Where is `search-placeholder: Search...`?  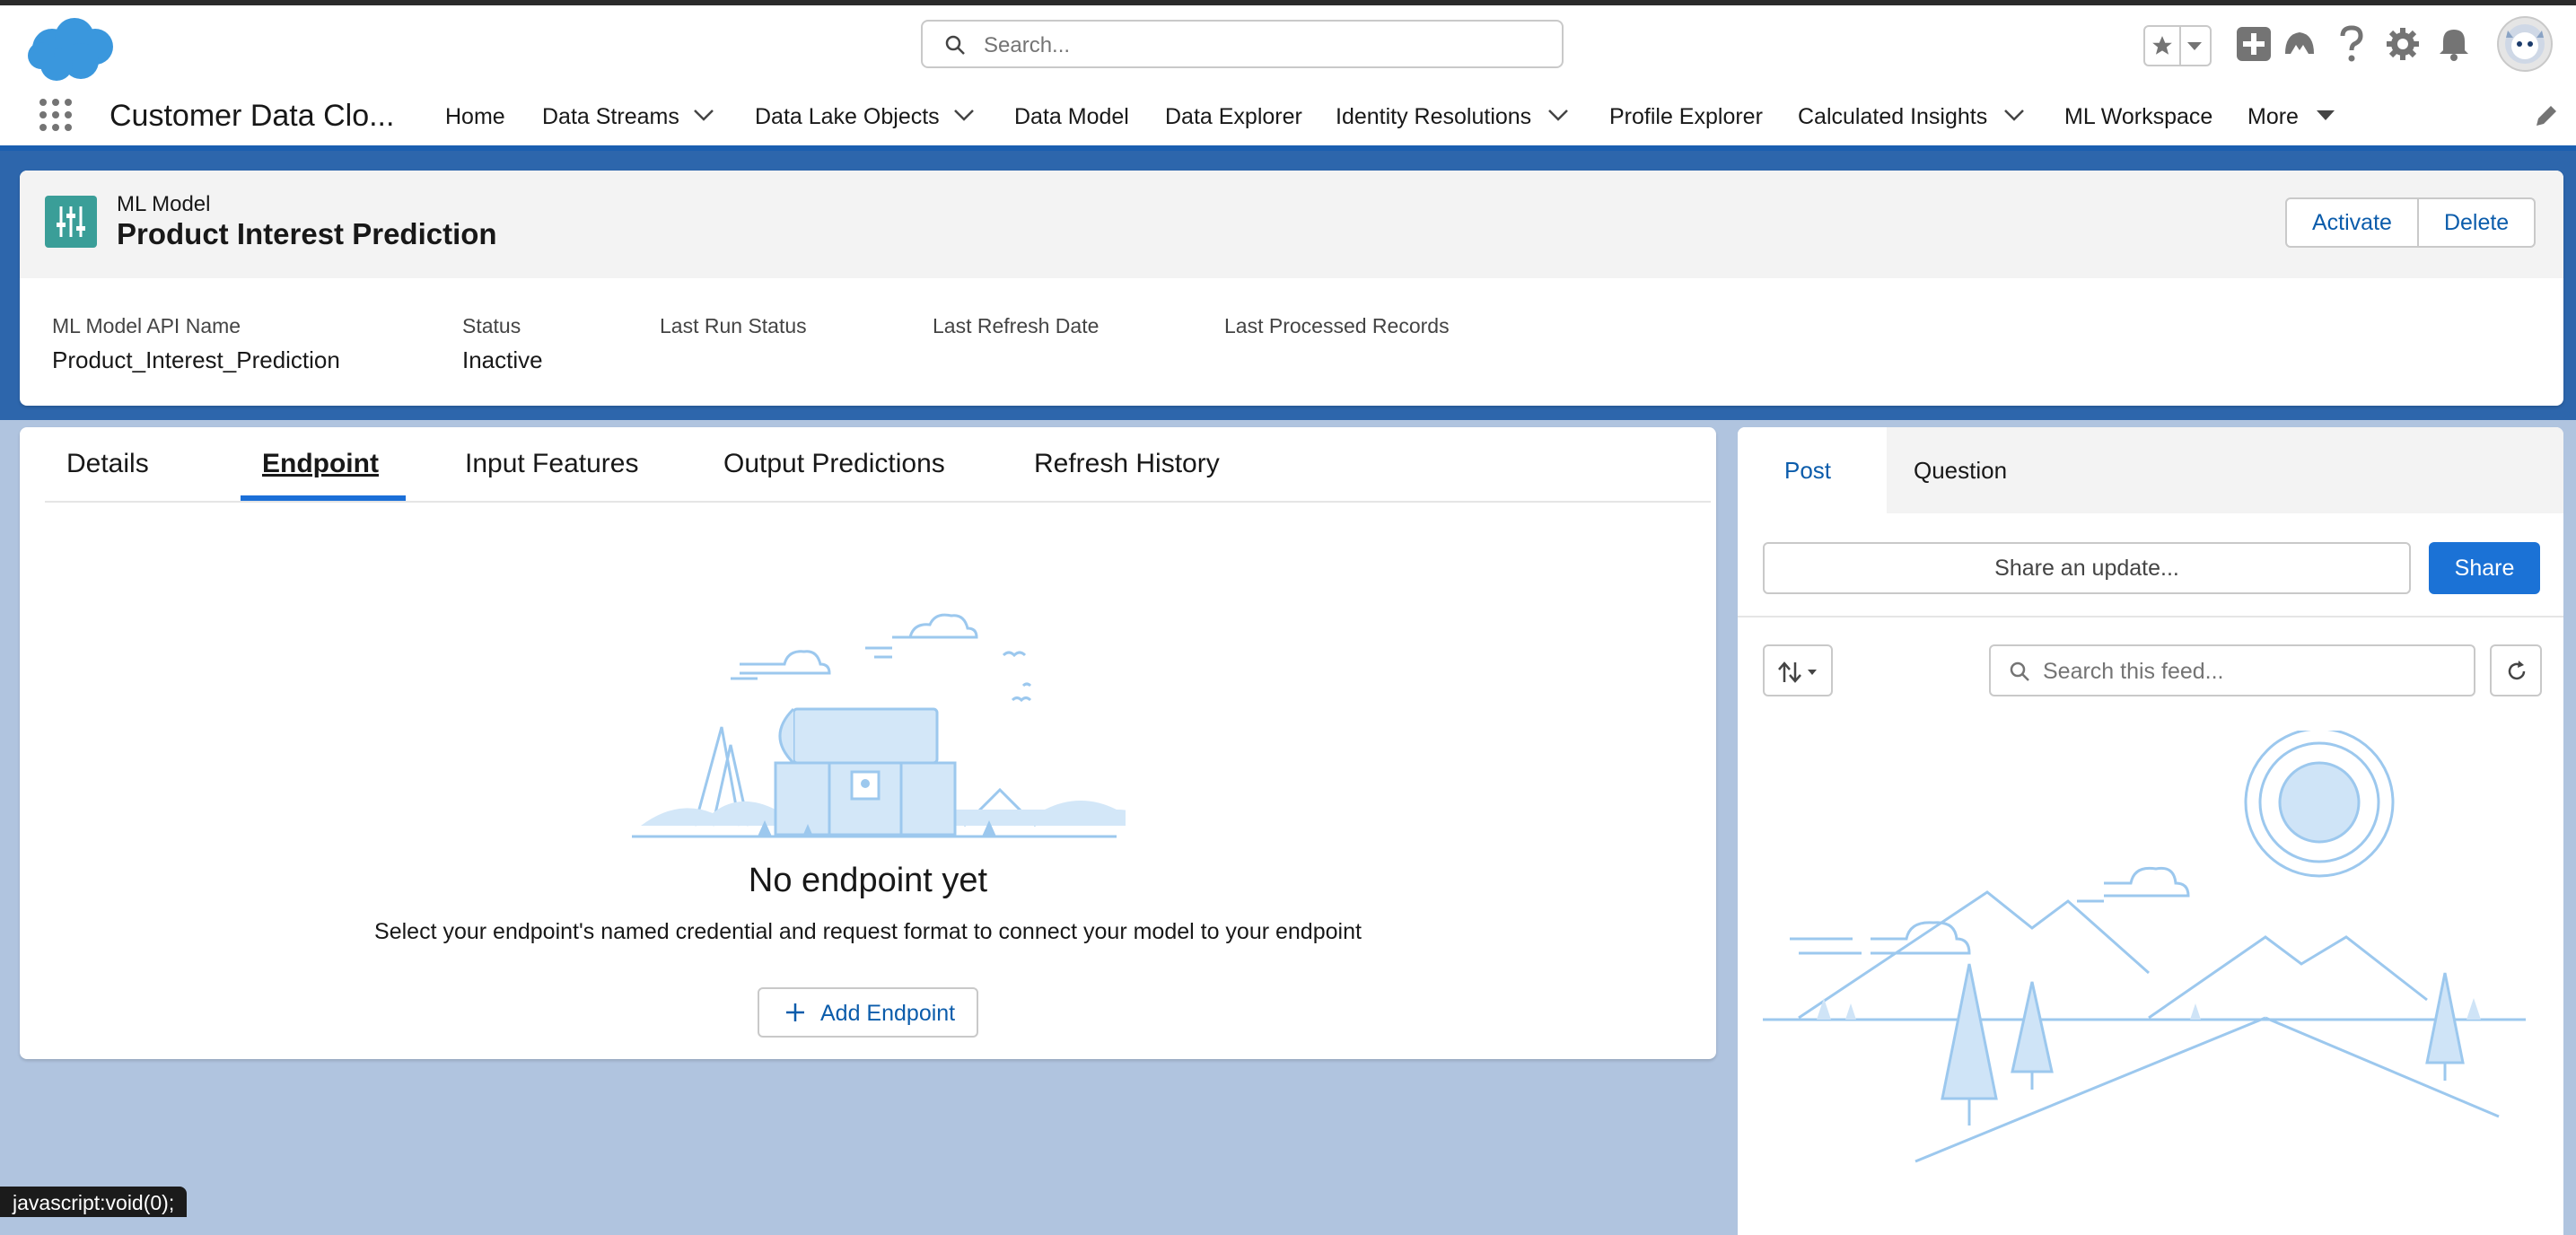
search-placeholder: Search... is located at coordinates (1027, 45).